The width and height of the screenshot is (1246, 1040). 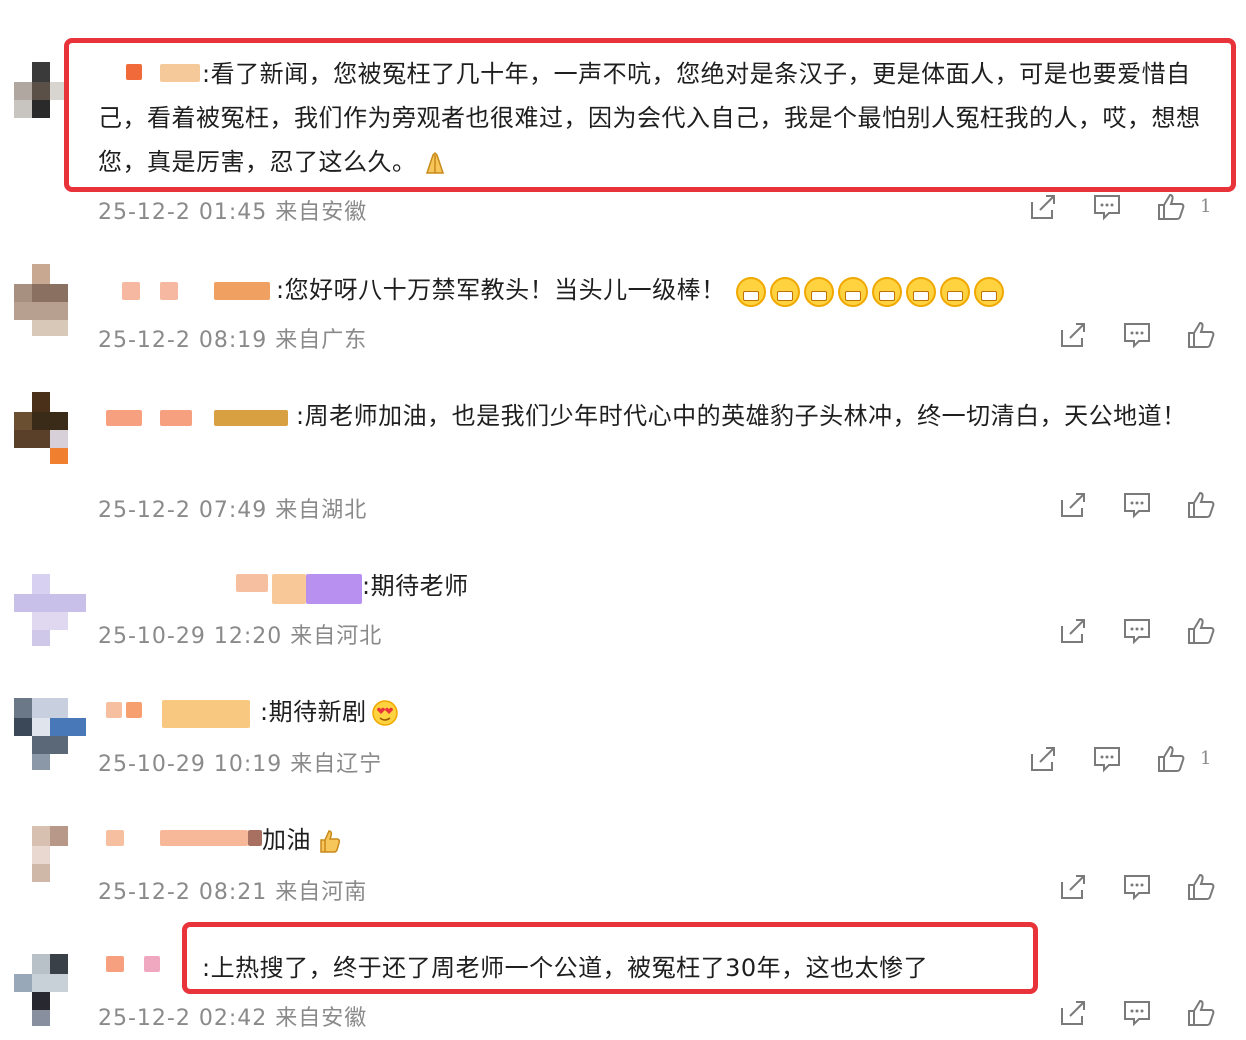 I want to click on comment-meta: 25-12-2 02:42 来自安徽, so click(x=232, y=1016).